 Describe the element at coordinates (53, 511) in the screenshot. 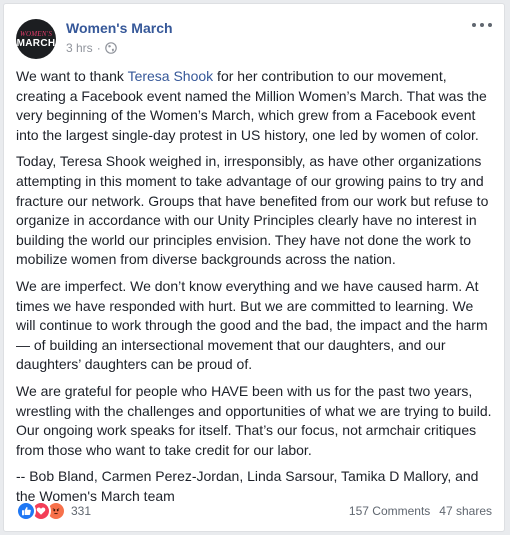

I see `reactions-summary: 331` at that location.